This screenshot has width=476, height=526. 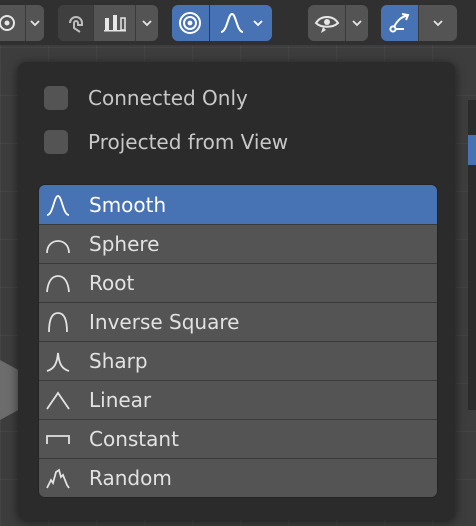 I want to click on falloff-dropdown, so click(x=240, y=23).